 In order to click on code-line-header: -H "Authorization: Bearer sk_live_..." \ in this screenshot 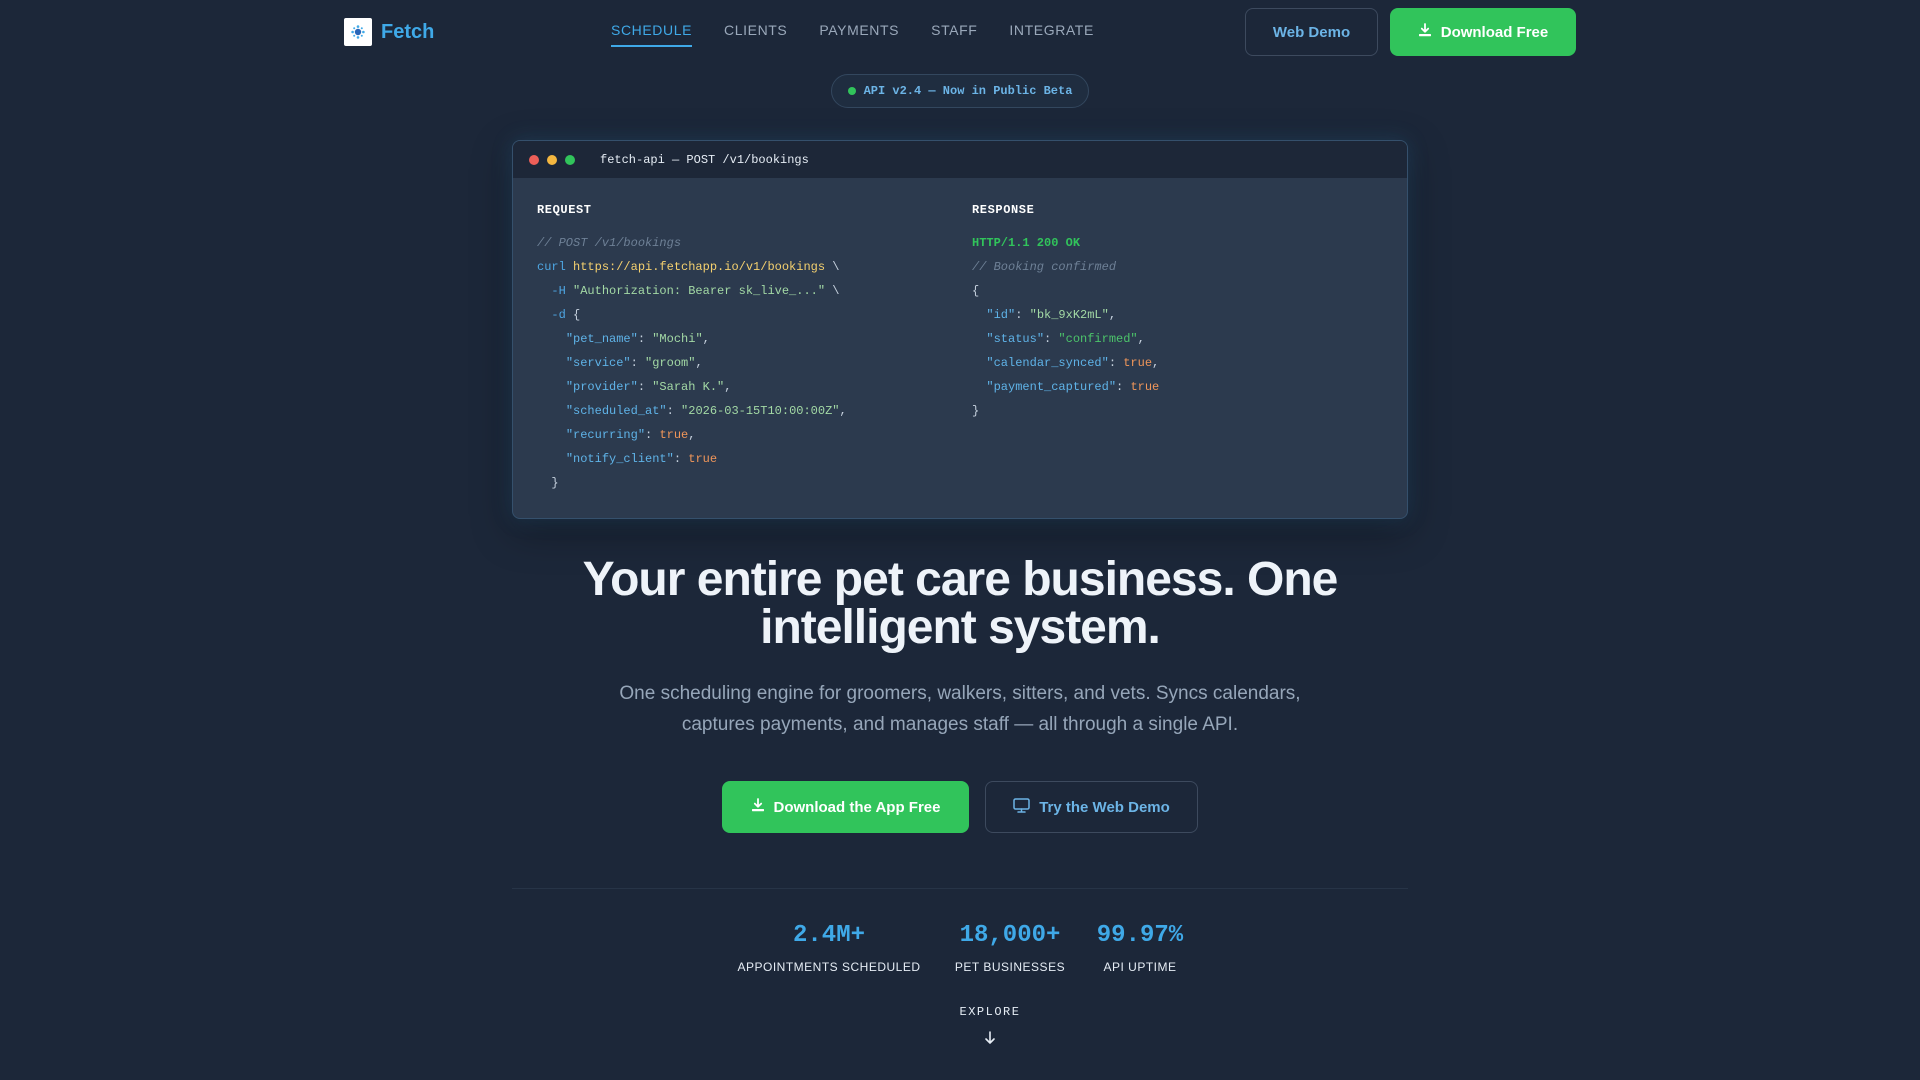, I will do `click(695, 291)`.